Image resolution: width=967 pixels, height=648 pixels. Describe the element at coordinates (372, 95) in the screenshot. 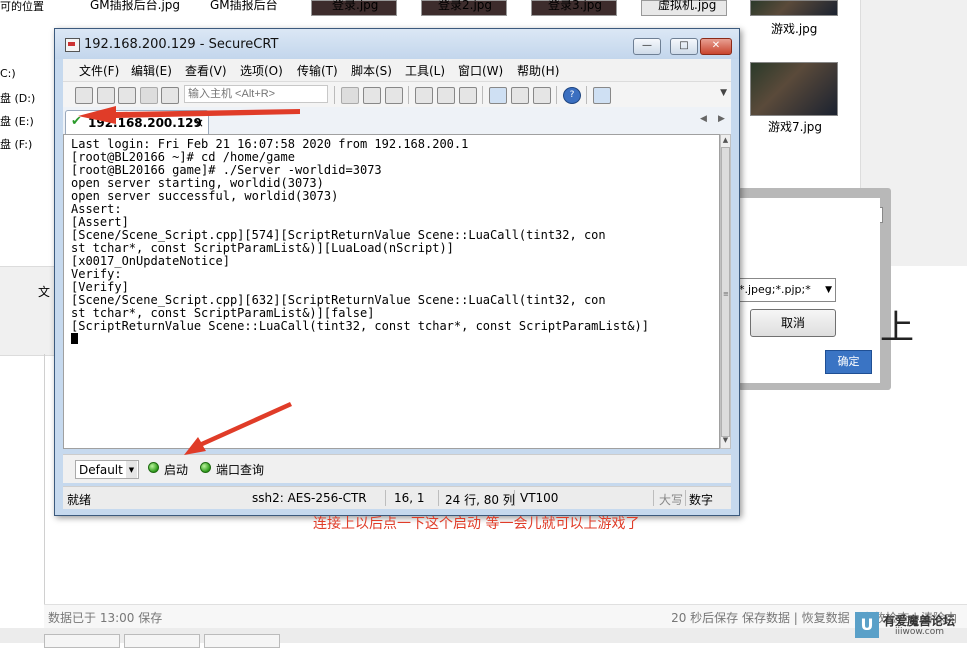

I see `paste-icon` at that location.